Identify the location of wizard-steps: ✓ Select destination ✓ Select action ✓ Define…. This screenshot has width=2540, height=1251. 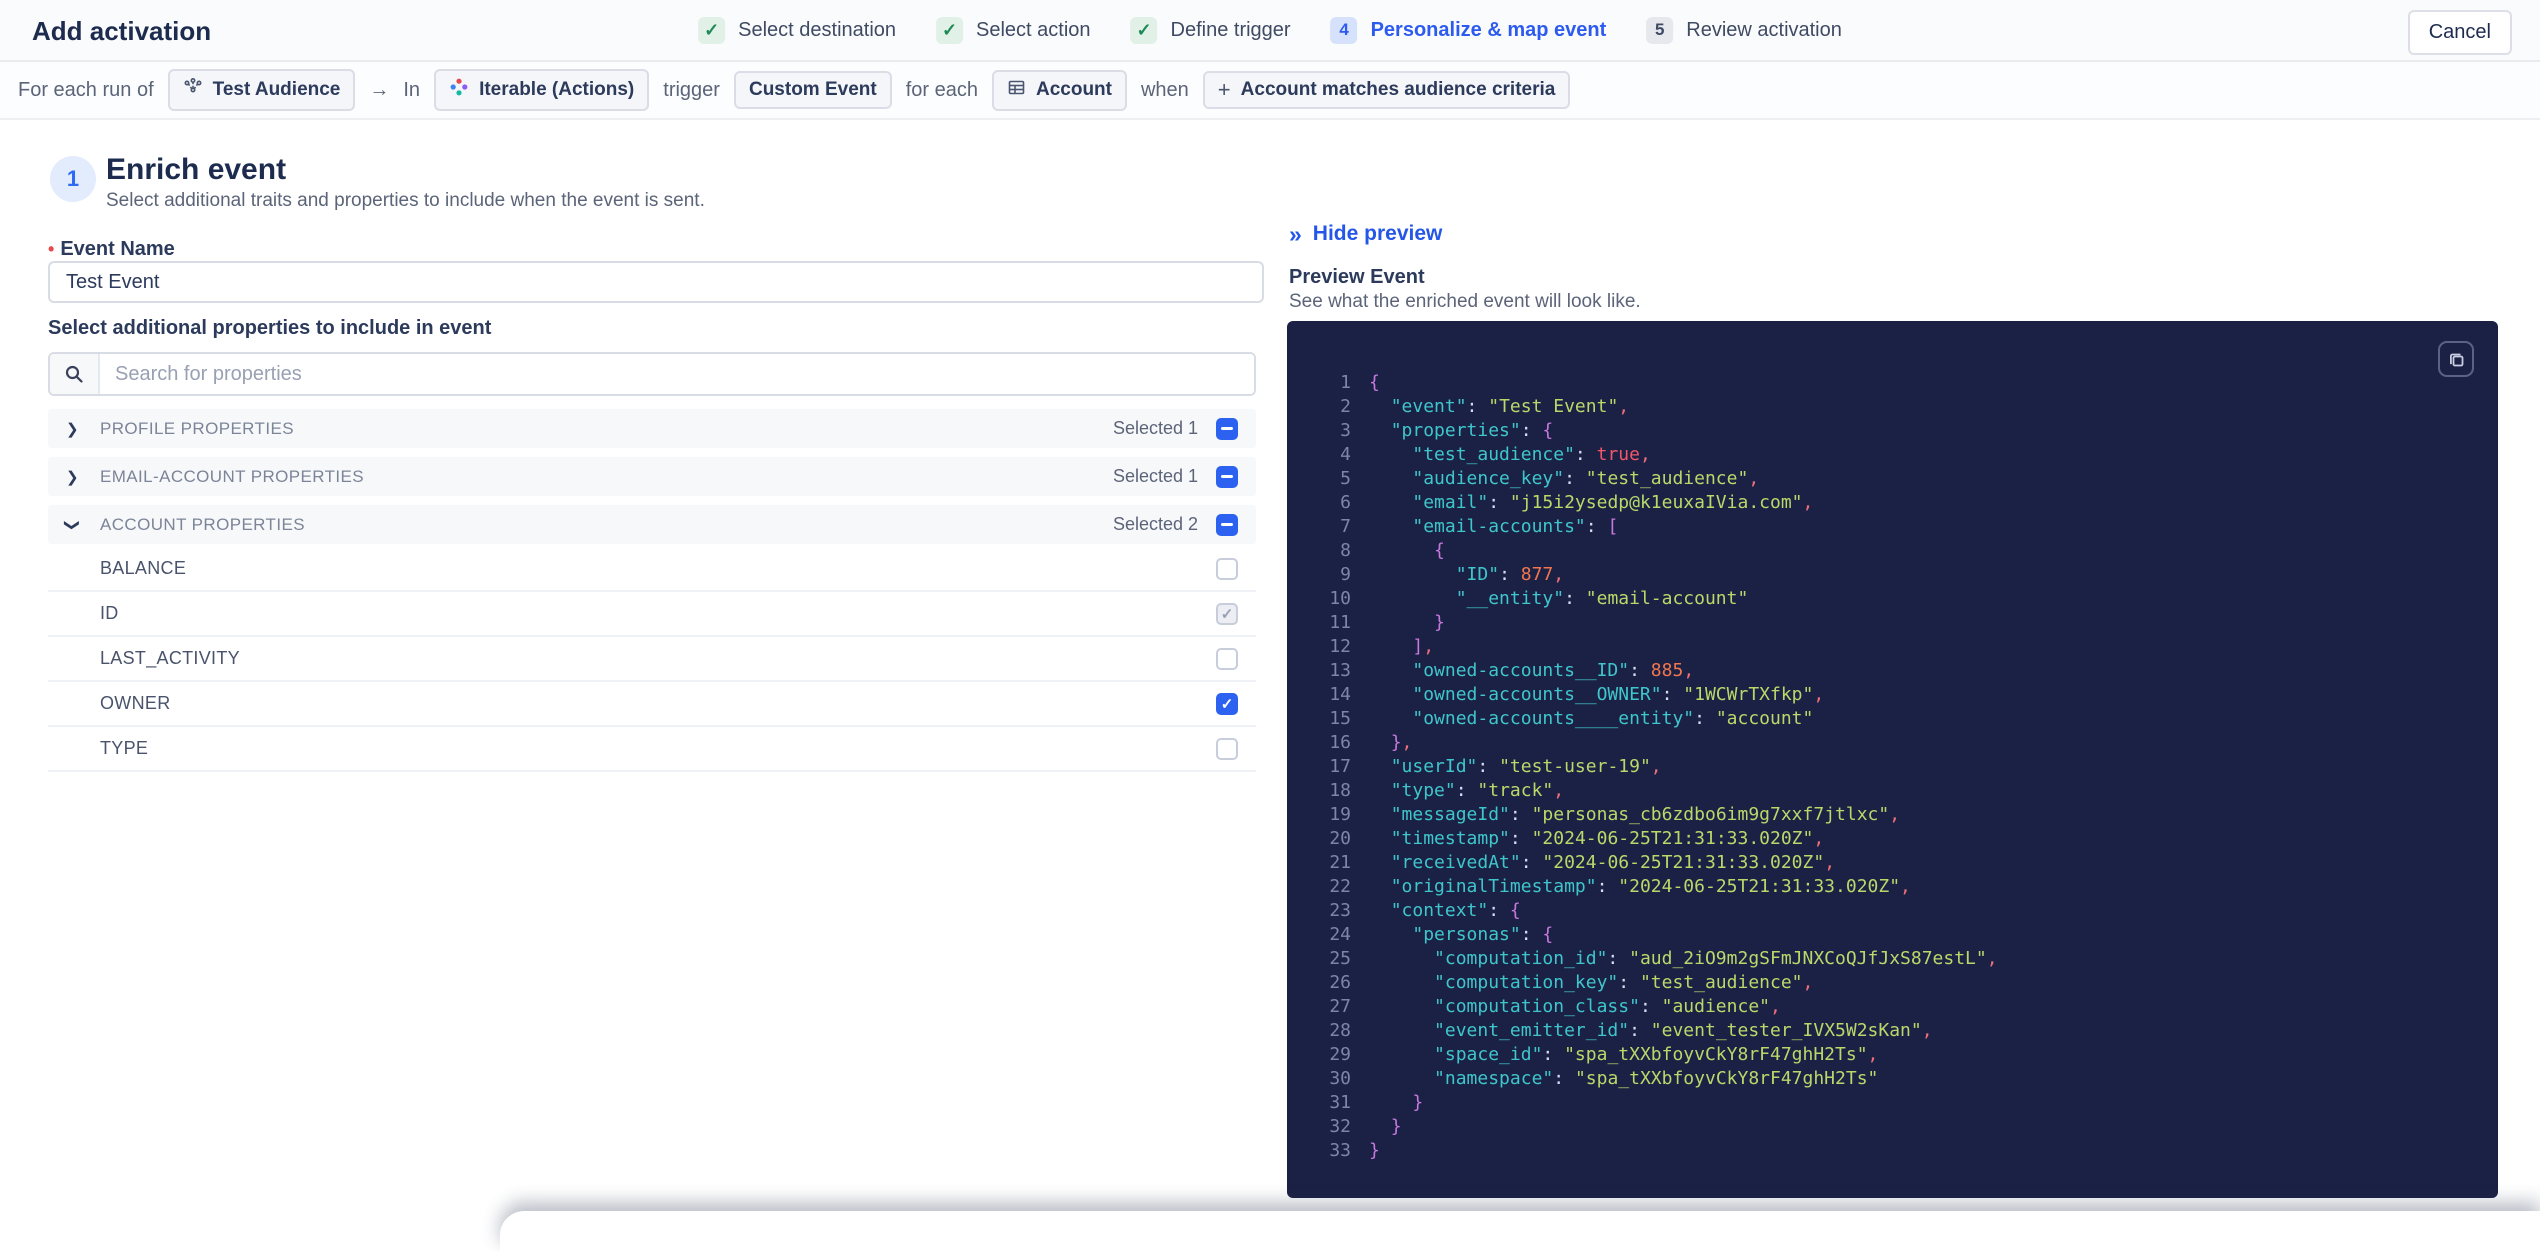
(1270, 30).